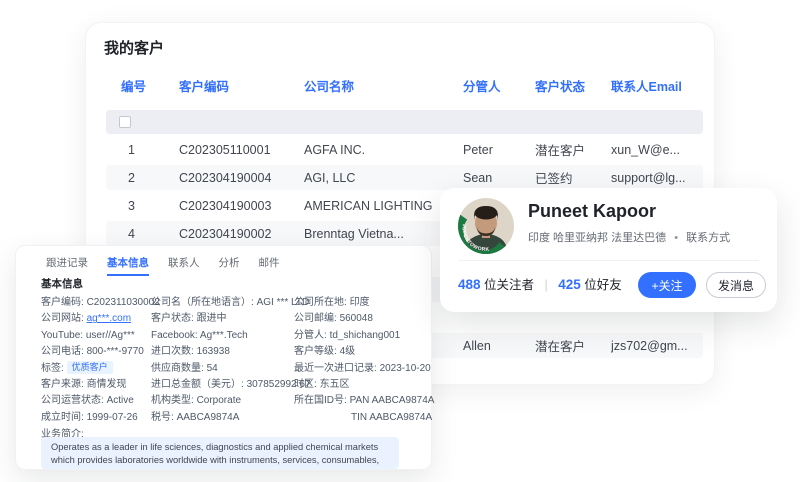  Describe the element at coordinates (225, 205) in the screenshot. I see `cell-code: C202304190003` at that location.